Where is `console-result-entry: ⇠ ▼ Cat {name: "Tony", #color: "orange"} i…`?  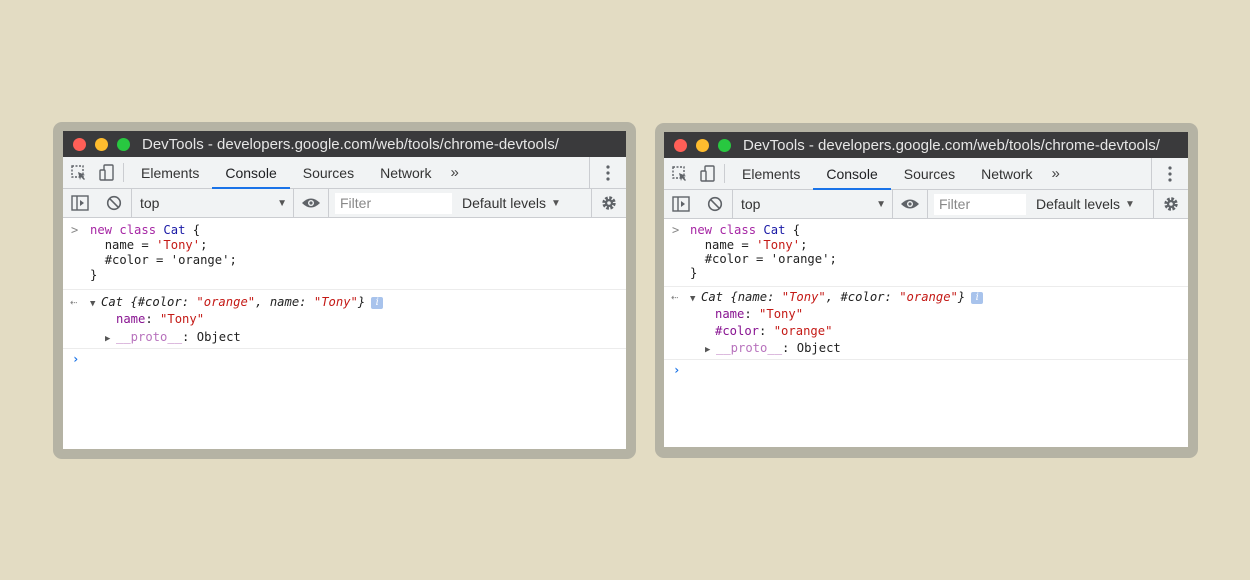 console-result-entry: ⇠ ▼ Cat {name: "Tony", #color: "orange"} i… is located at coordinates (926, 323).